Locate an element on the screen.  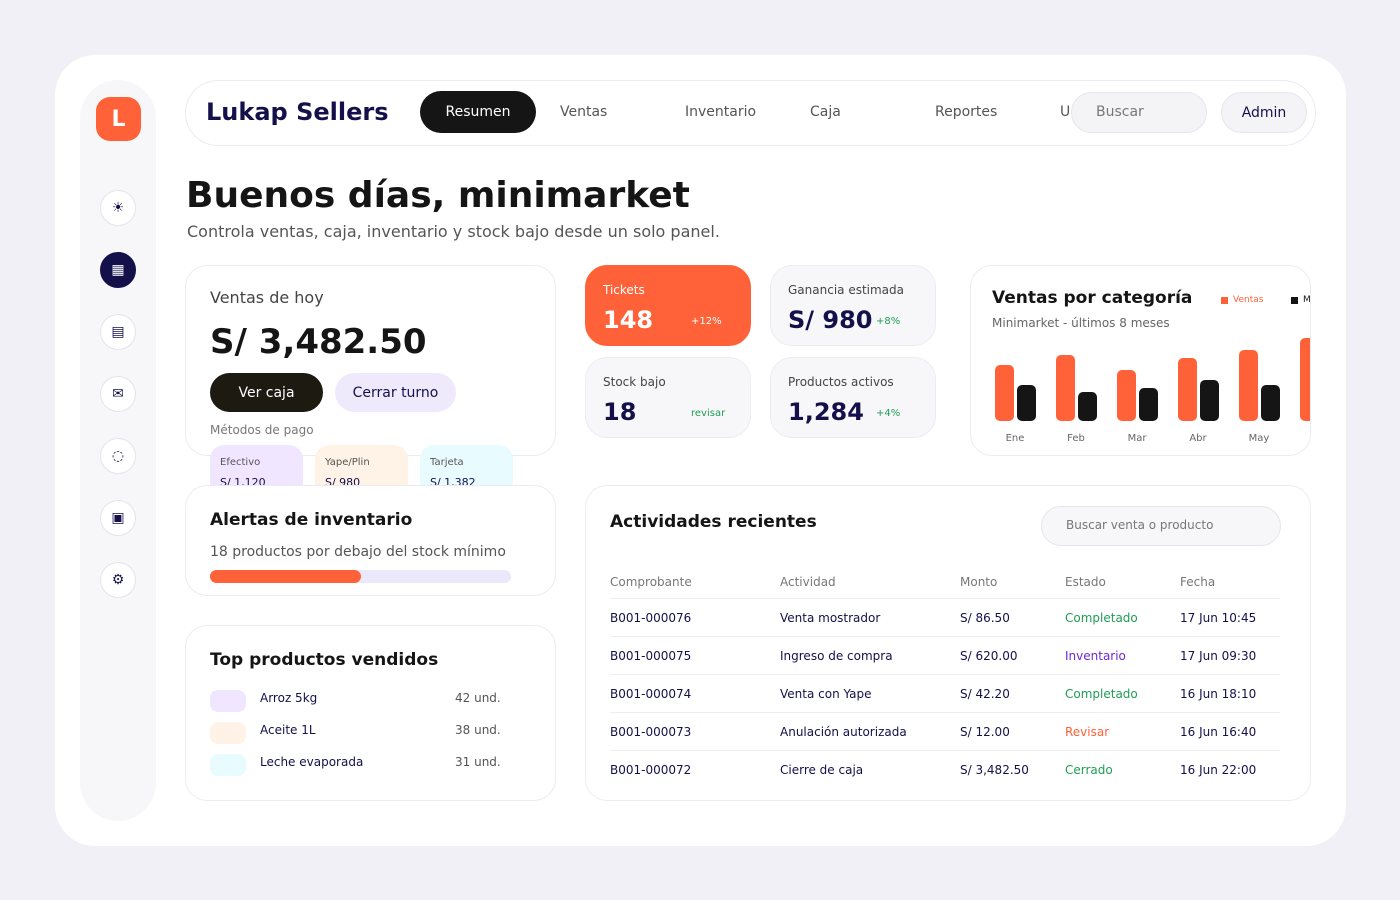
legend-label-ventas: Ventas is located at coordinates (1248, 300).